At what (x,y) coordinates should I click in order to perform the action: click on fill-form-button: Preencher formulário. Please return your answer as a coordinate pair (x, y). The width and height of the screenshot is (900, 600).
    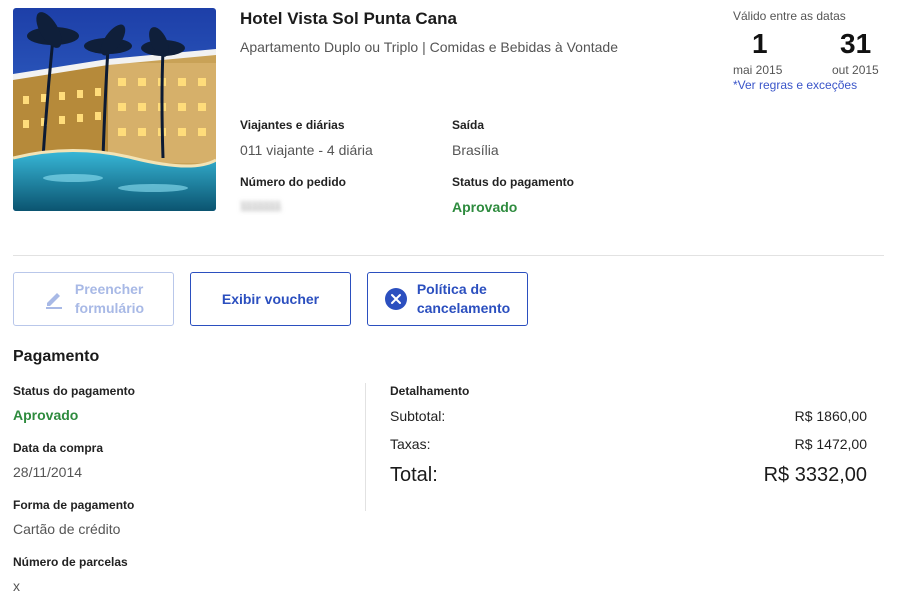
    Looking at the image, I should click on (93, 299).